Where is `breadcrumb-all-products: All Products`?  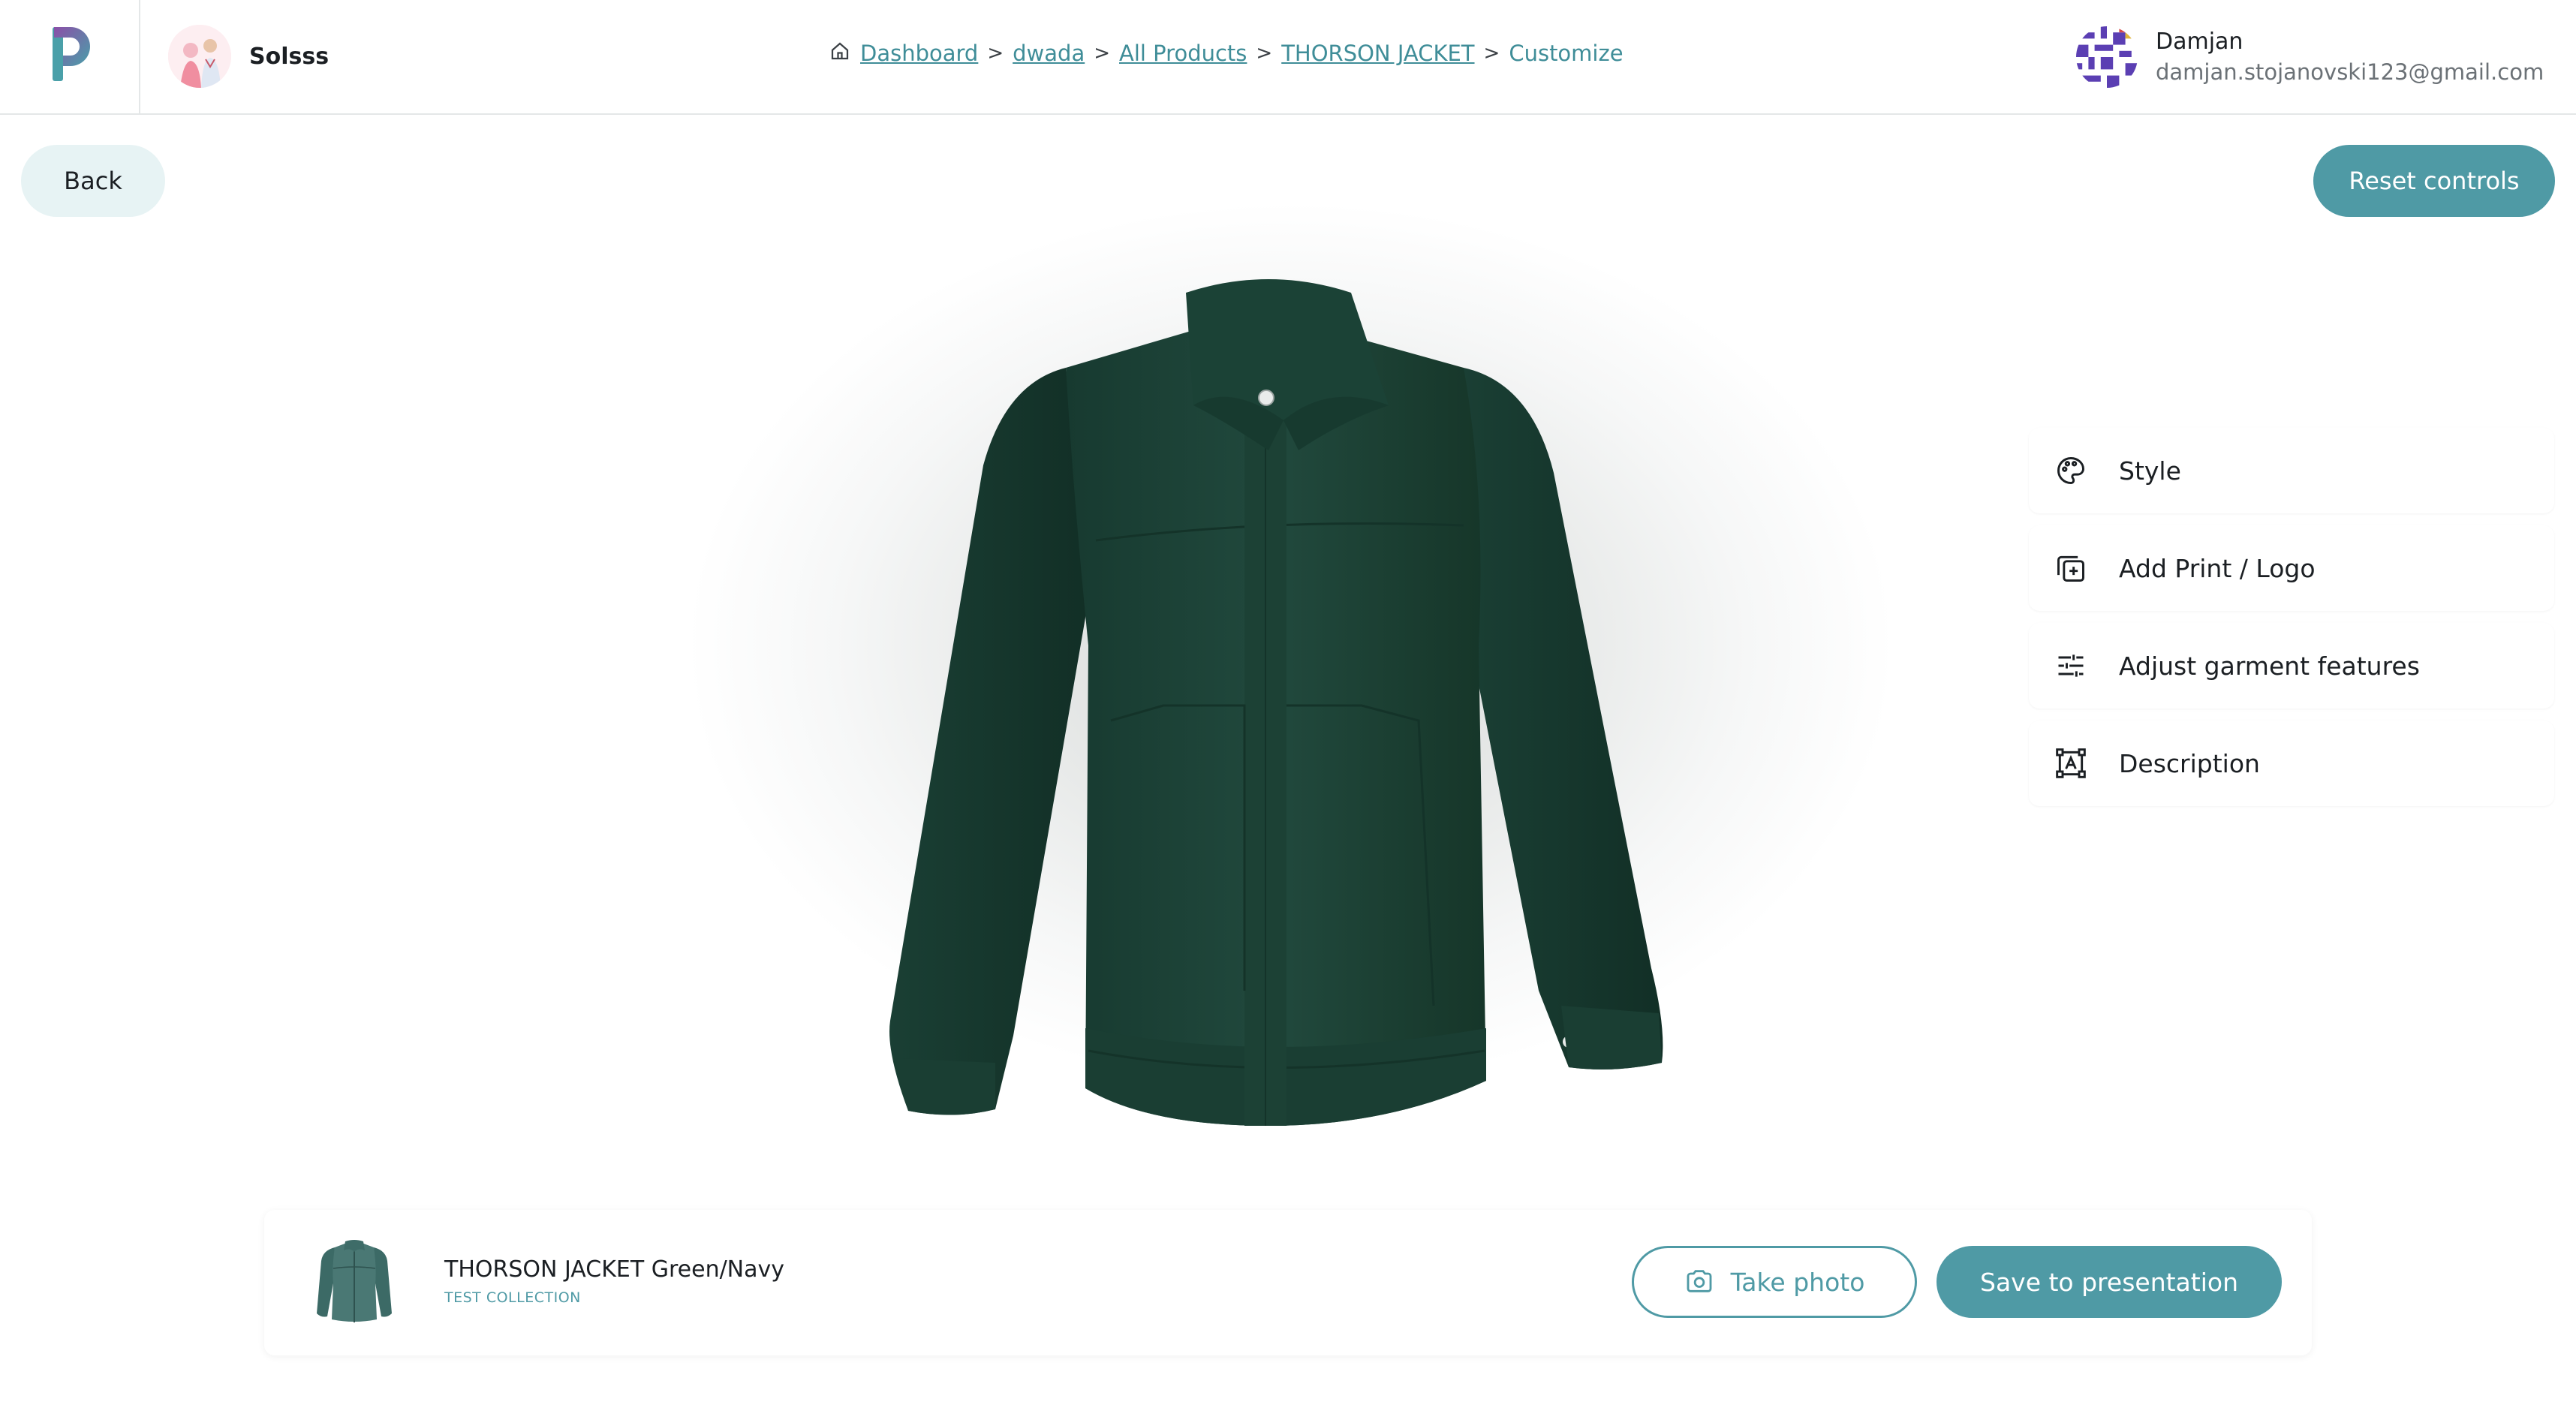 breadcrumb-all-products: All Products is located at coordinates (1183, 54).